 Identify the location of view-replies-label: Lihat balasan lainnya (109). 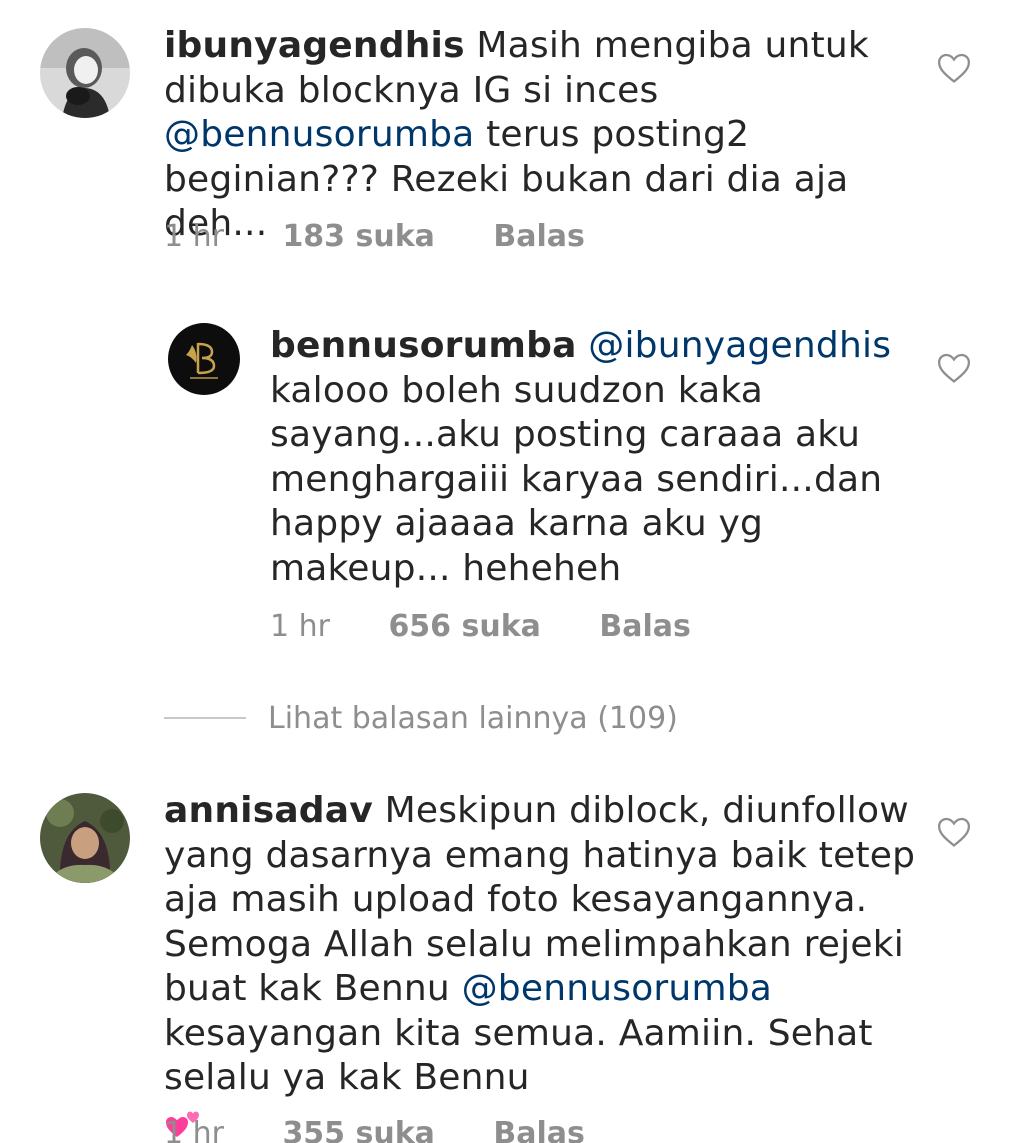
(473, 718).